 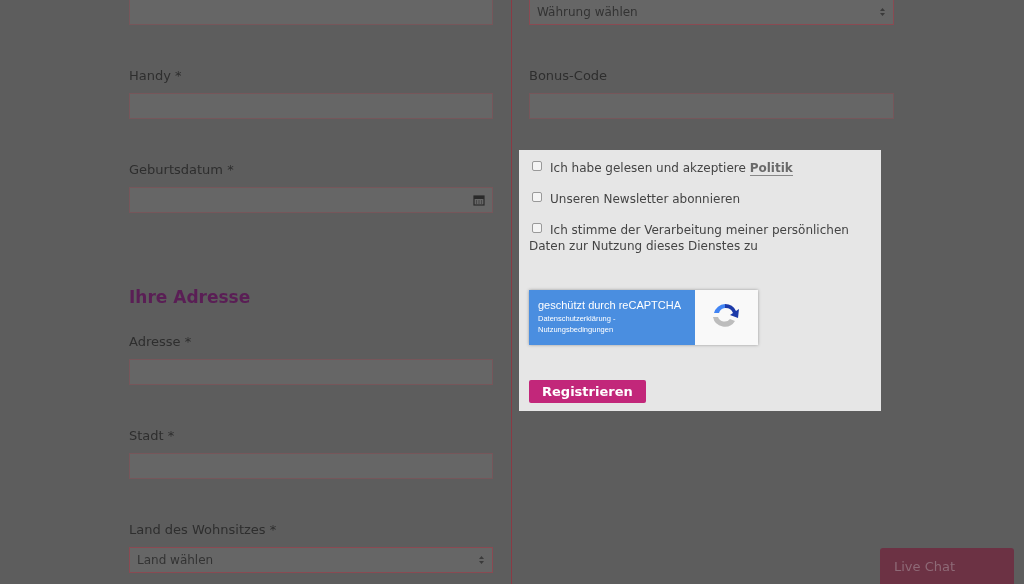 I want to click on section-heading: Ihre Adresse, so click(x=190, y=298).